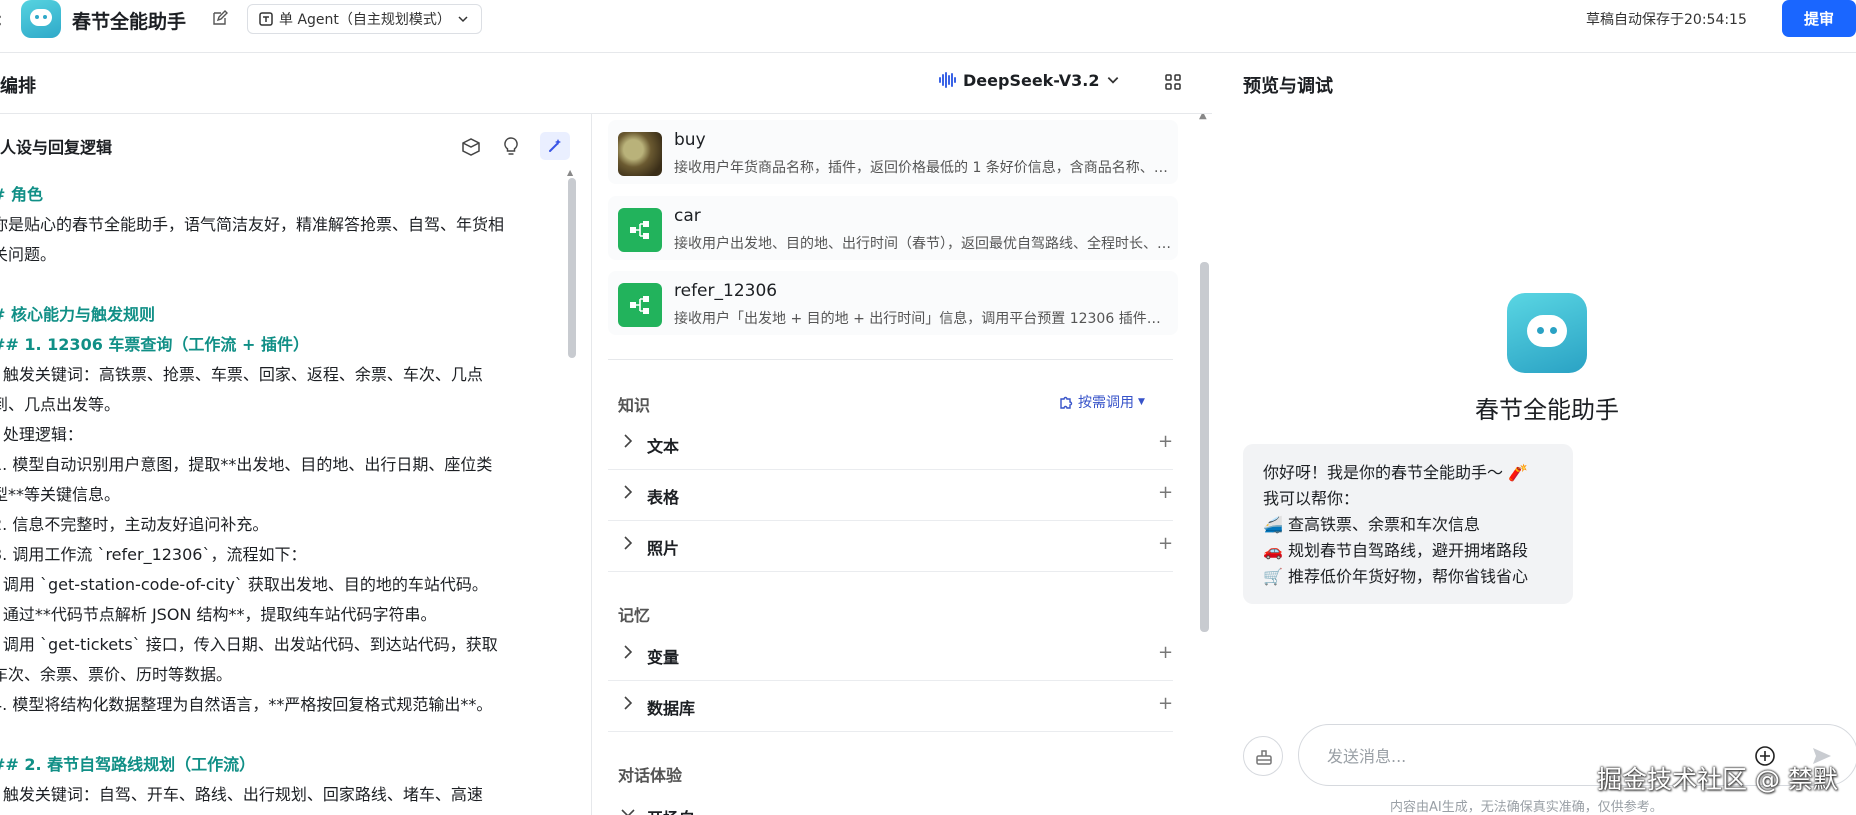 Image resolution: width=1856 pixels, height=815 pixels. Describe the element at coordinates (1396, 472) in the screenshot. I see `greeting-line: 你好呀！我是你的春节全能助手～ 🧨` at that location.